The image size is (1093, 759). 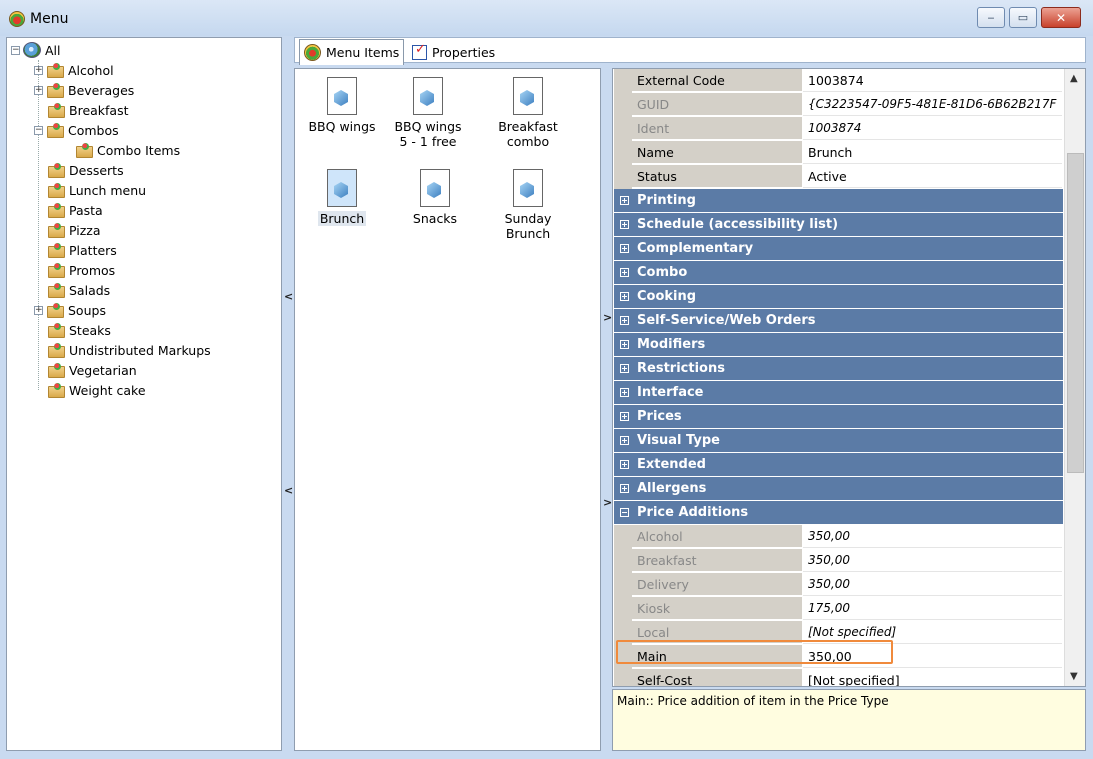 I want to click on tree-item: Desserts, so click(x=85, y=170).